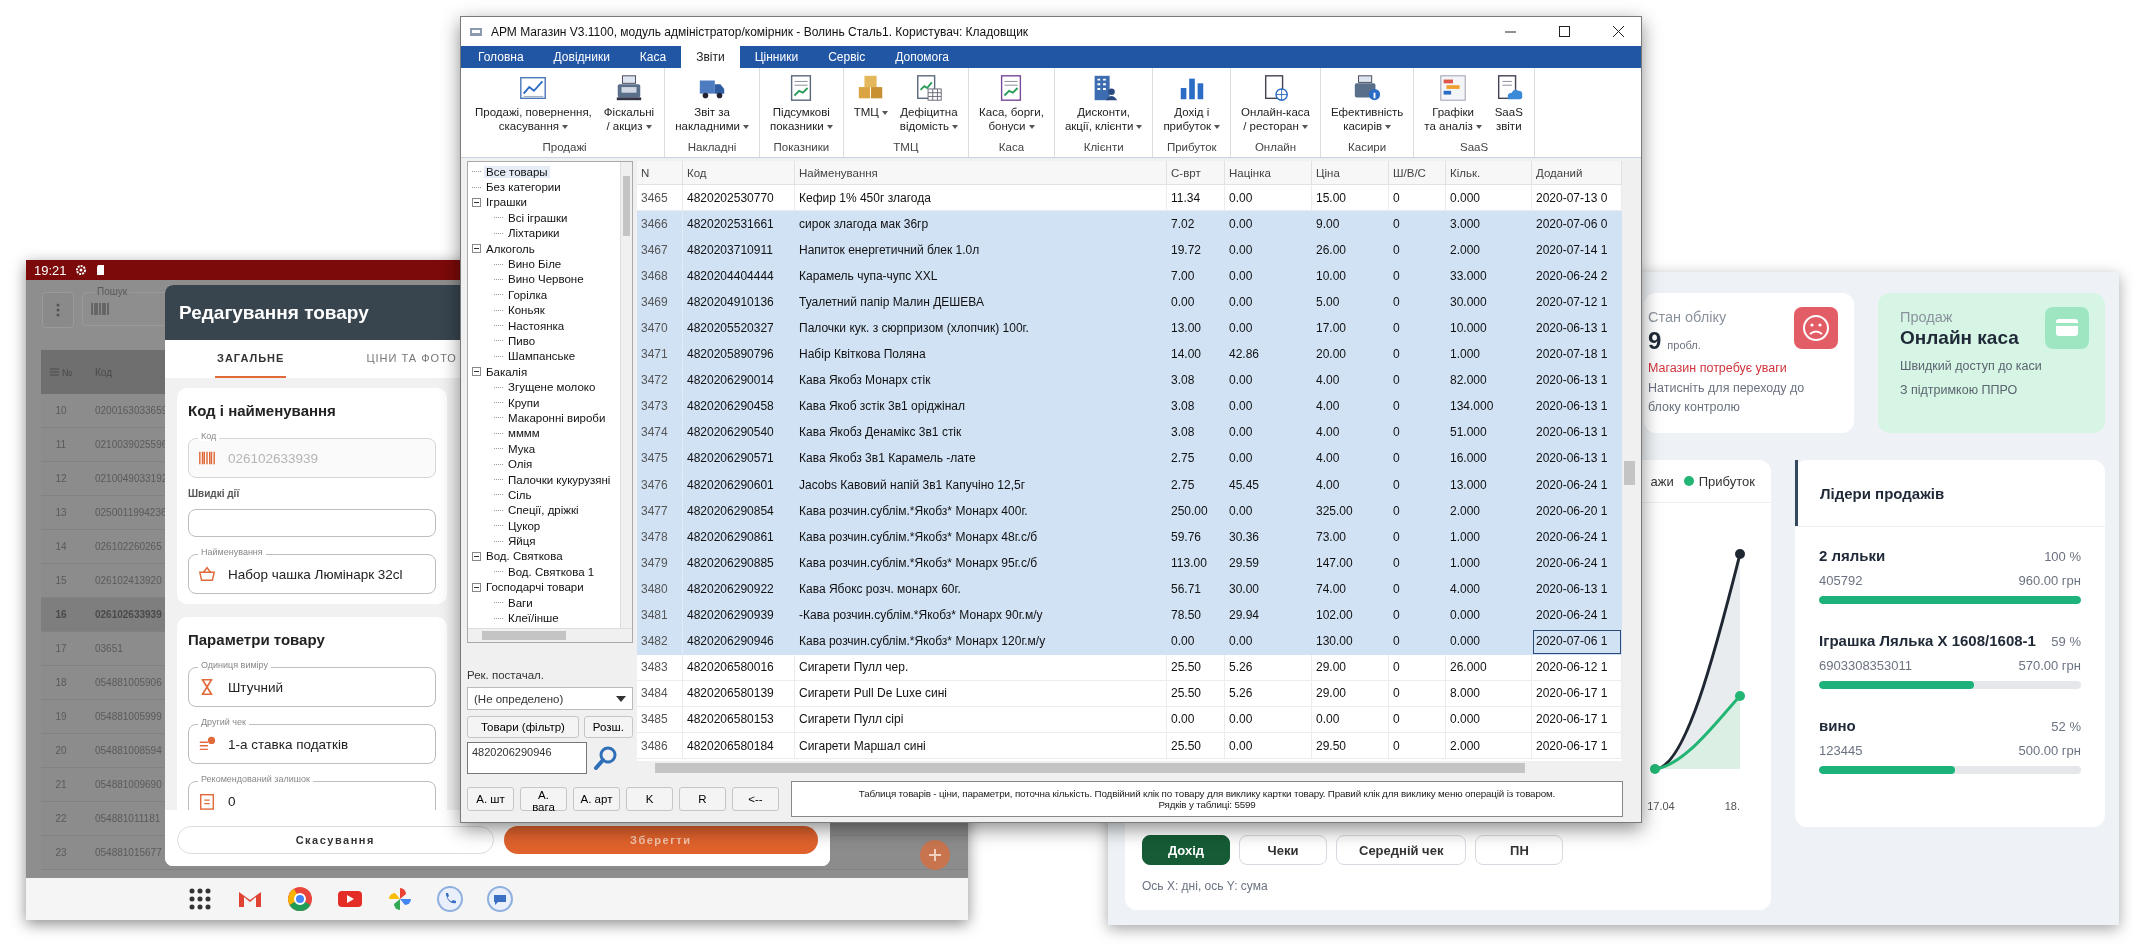 The width and height of the screenshot is (2133, 948). What do you see at coordinates (1275, 148) in the screenshot?
I see `group-label: Онлайн` at bounding box center [1275, 148].